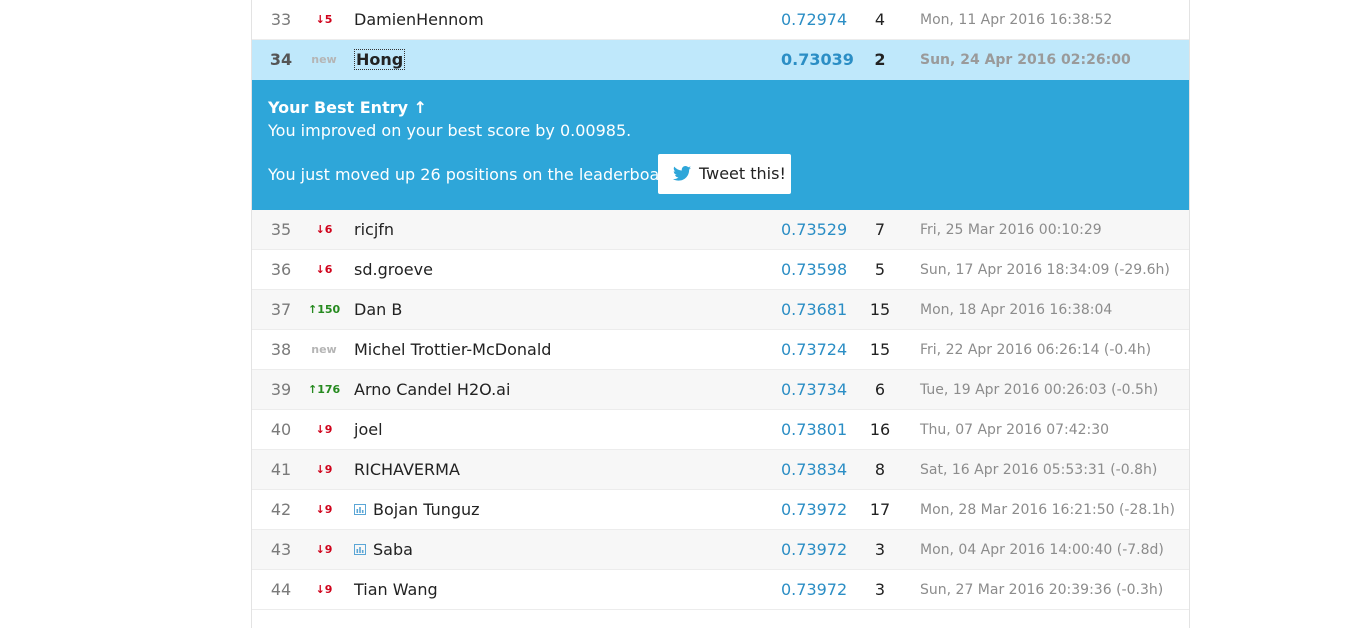 Image resolution: width=1353 pixels, height=628 pixels. I want to click on rank: 33, so click(281, 19).